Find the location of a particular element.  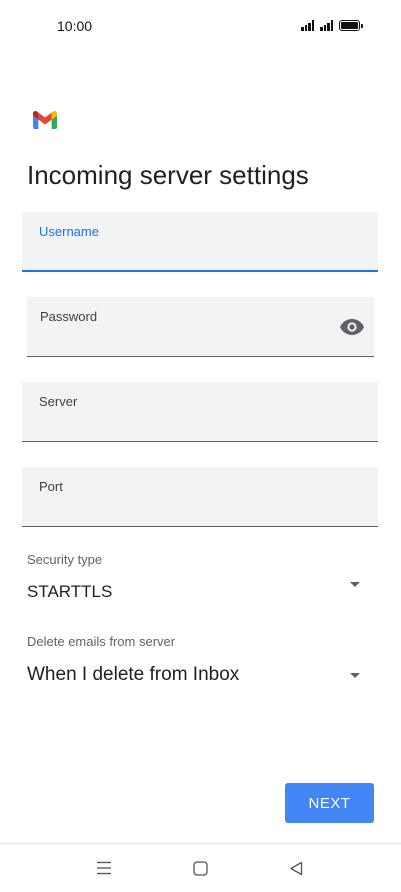

status-icons is located at coordinates (332, 25).